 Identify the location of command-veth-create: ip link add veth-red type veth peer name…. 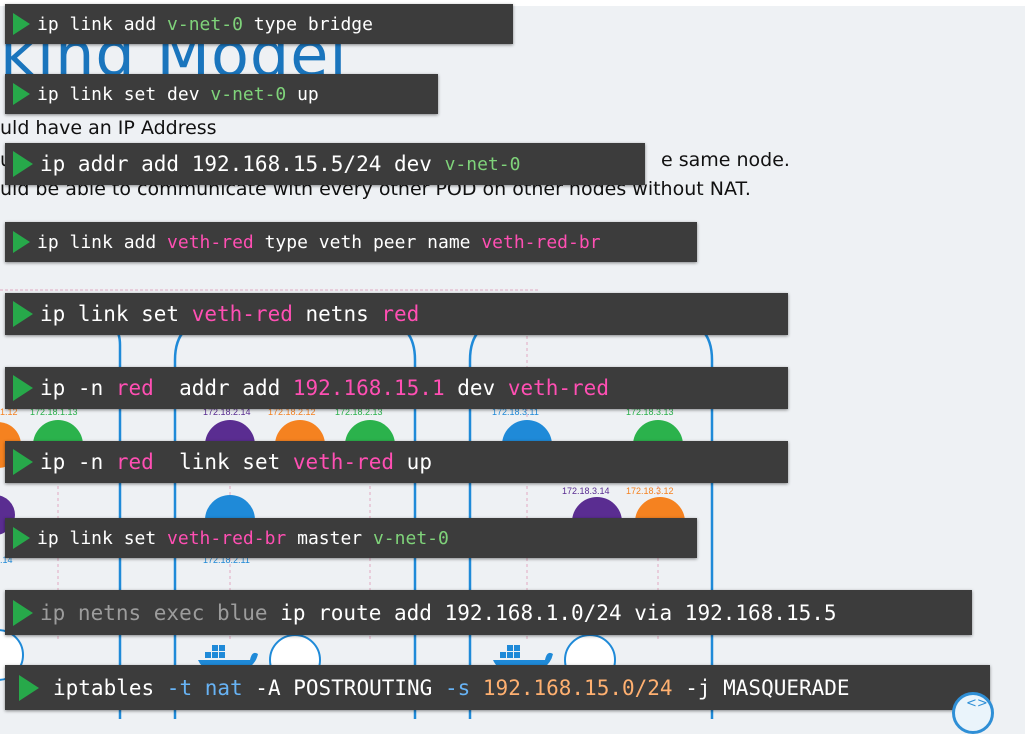
(351, 242).